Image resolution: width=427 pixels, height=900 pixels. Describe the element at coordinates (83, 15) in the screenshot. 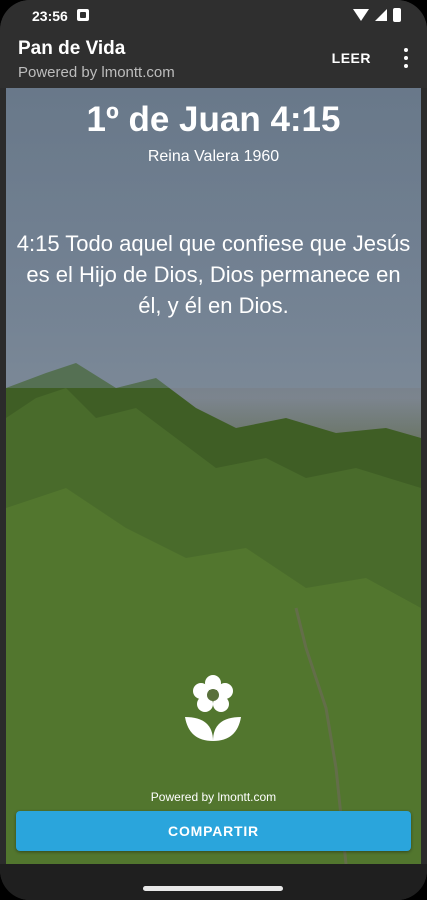

I see `notification-icon` at that location.